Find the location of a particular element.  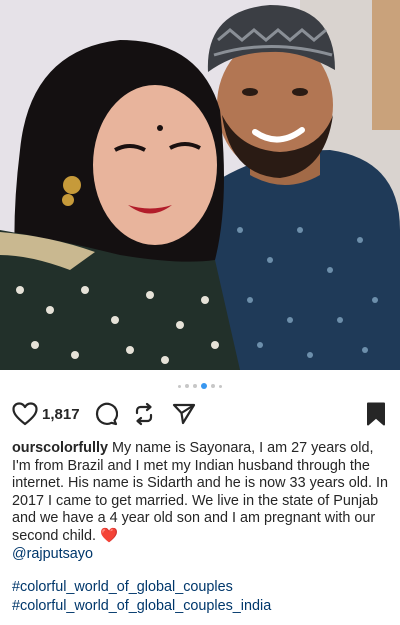

carousel-indicator is located at coordinates (200, 386).